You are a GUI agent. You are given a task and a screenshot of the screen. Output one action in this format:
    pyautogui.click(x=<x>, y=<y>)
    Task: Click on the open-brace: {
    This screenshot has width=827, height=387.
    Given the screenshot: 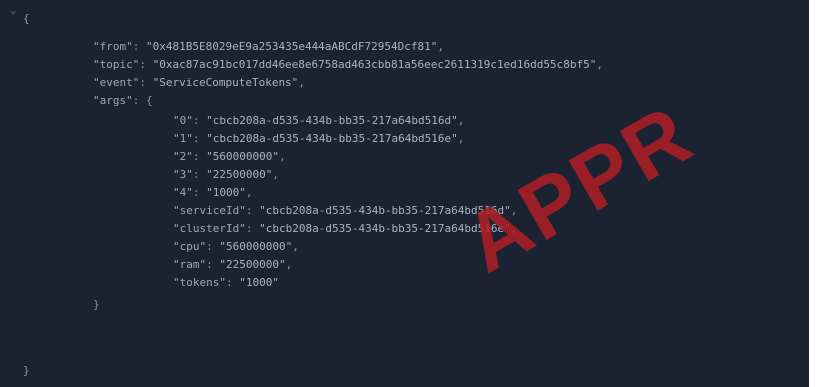 What is the action you would take?
    pyautogui.click(x=26, y=18)
    